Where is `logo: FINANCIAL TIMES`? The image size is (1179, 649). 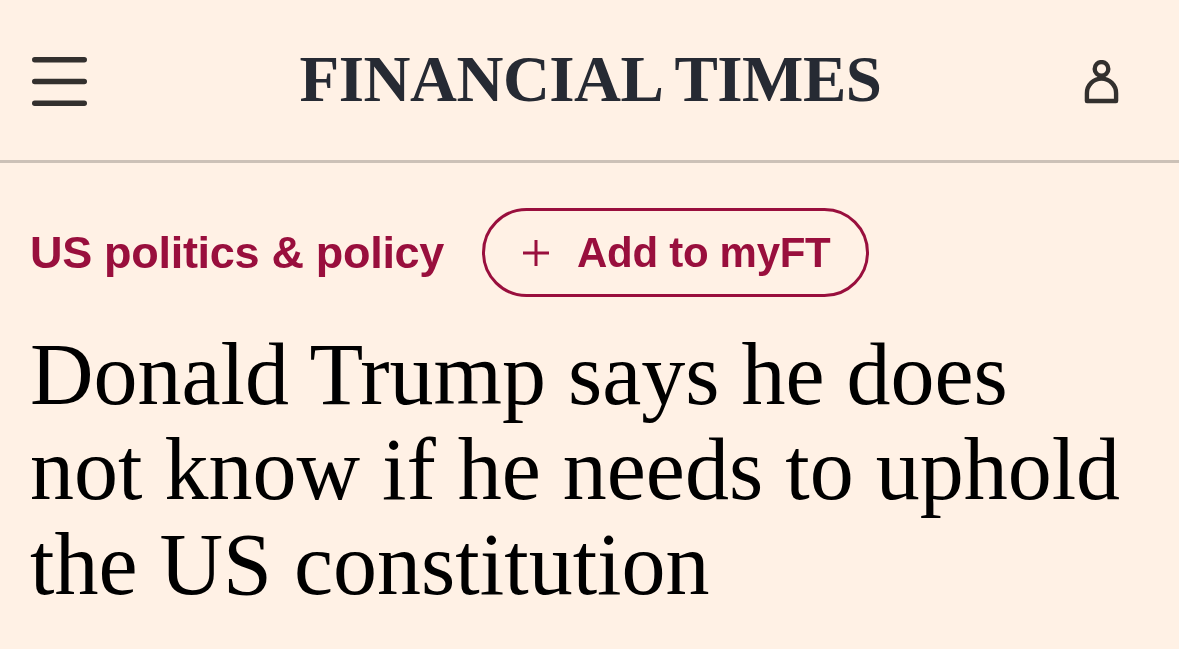 logo: FINANCIAL TIMES is located at coordinates (590, 79).